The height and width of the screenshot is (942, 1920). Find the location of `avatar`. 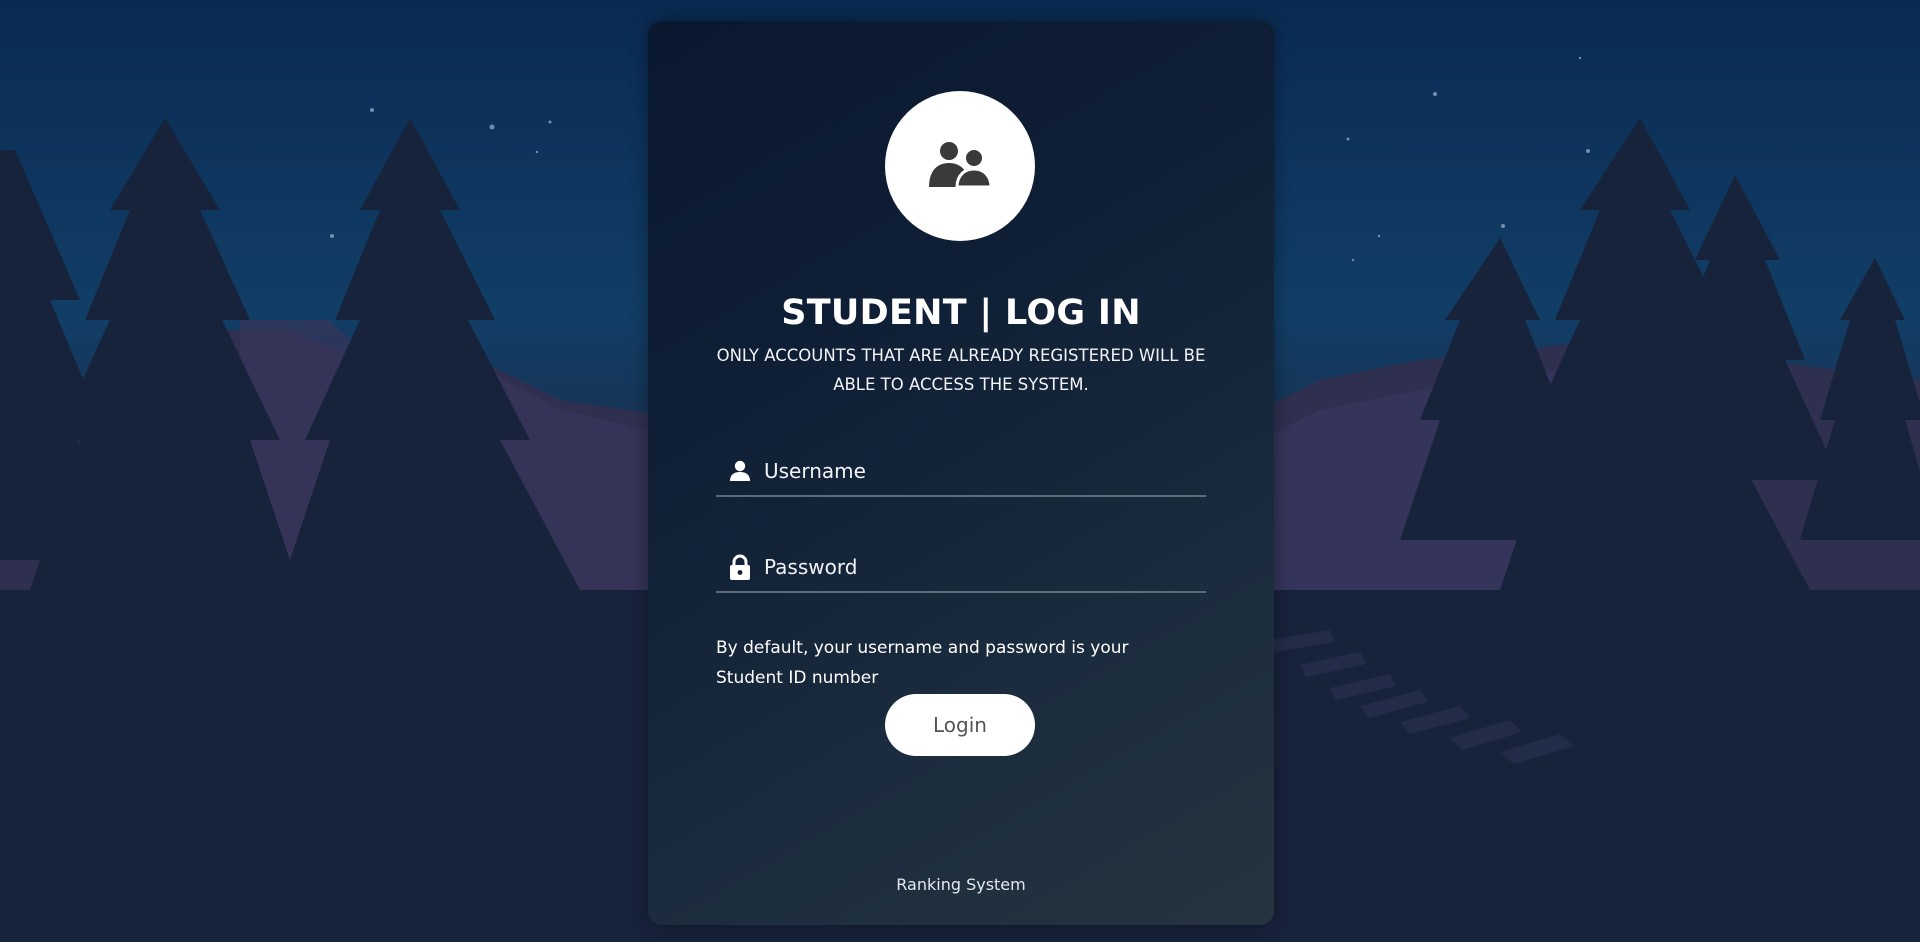

avatar is located at coordinates (960, 166).